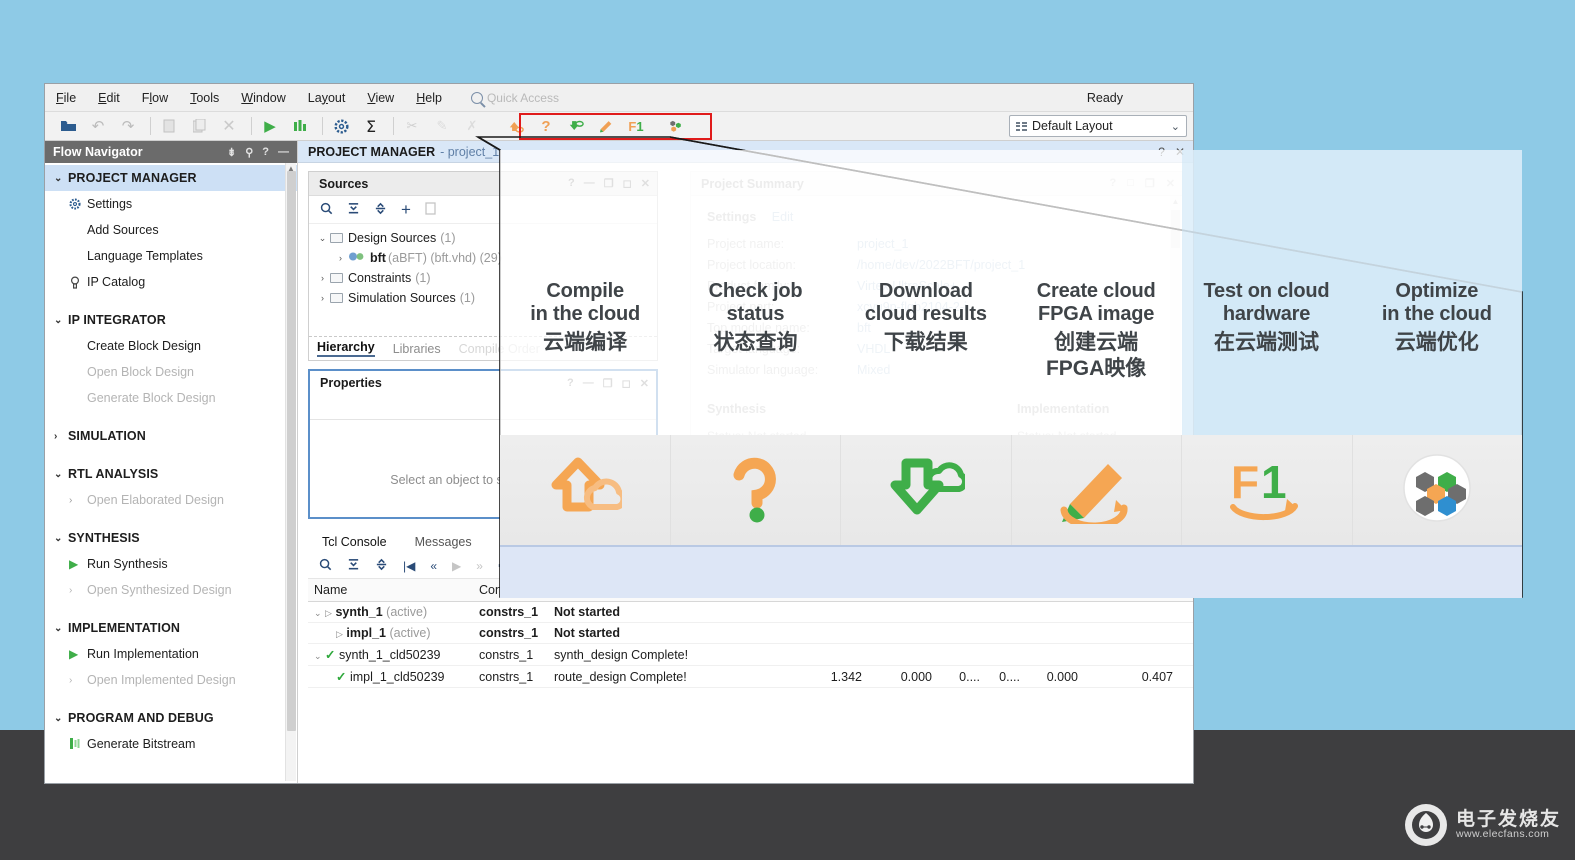 This screenshot has width=1575, height=860. Describe the element at coordinates (171, 718) in the screenshot. I see `sidebar-group-program-and-debug: ⌄ PROGRAM AND DEBUG` at that location.